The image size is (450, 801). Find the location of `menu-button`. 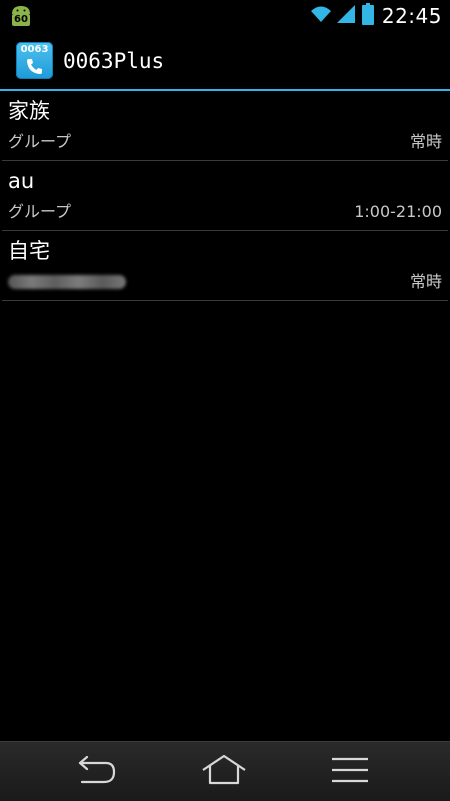

menu-button is located at coordinates (350, 772).